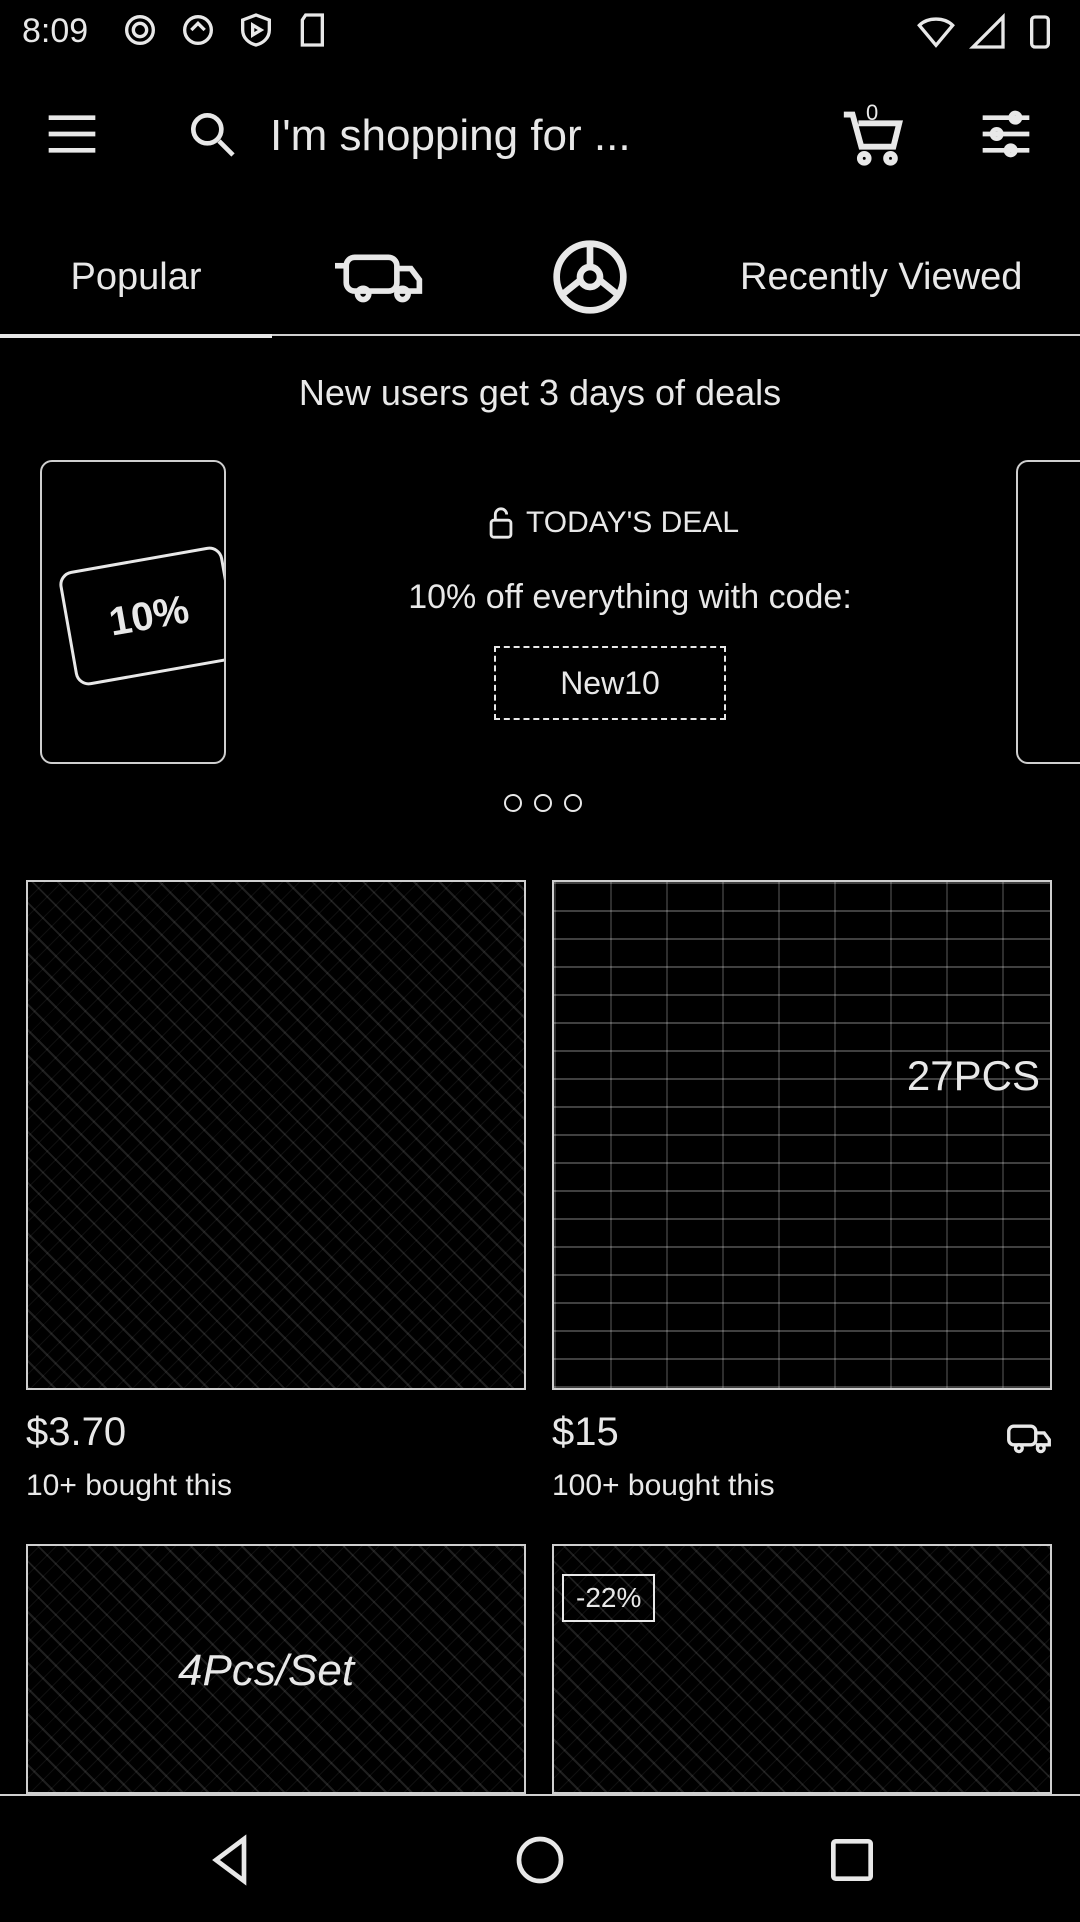 This screenshot has width=1080, height=1922. What do you see at coordinates (540, 392) in the screenshot?
I see `promo-title: New users get 3 days of deals` at bounding box center [540, 392].